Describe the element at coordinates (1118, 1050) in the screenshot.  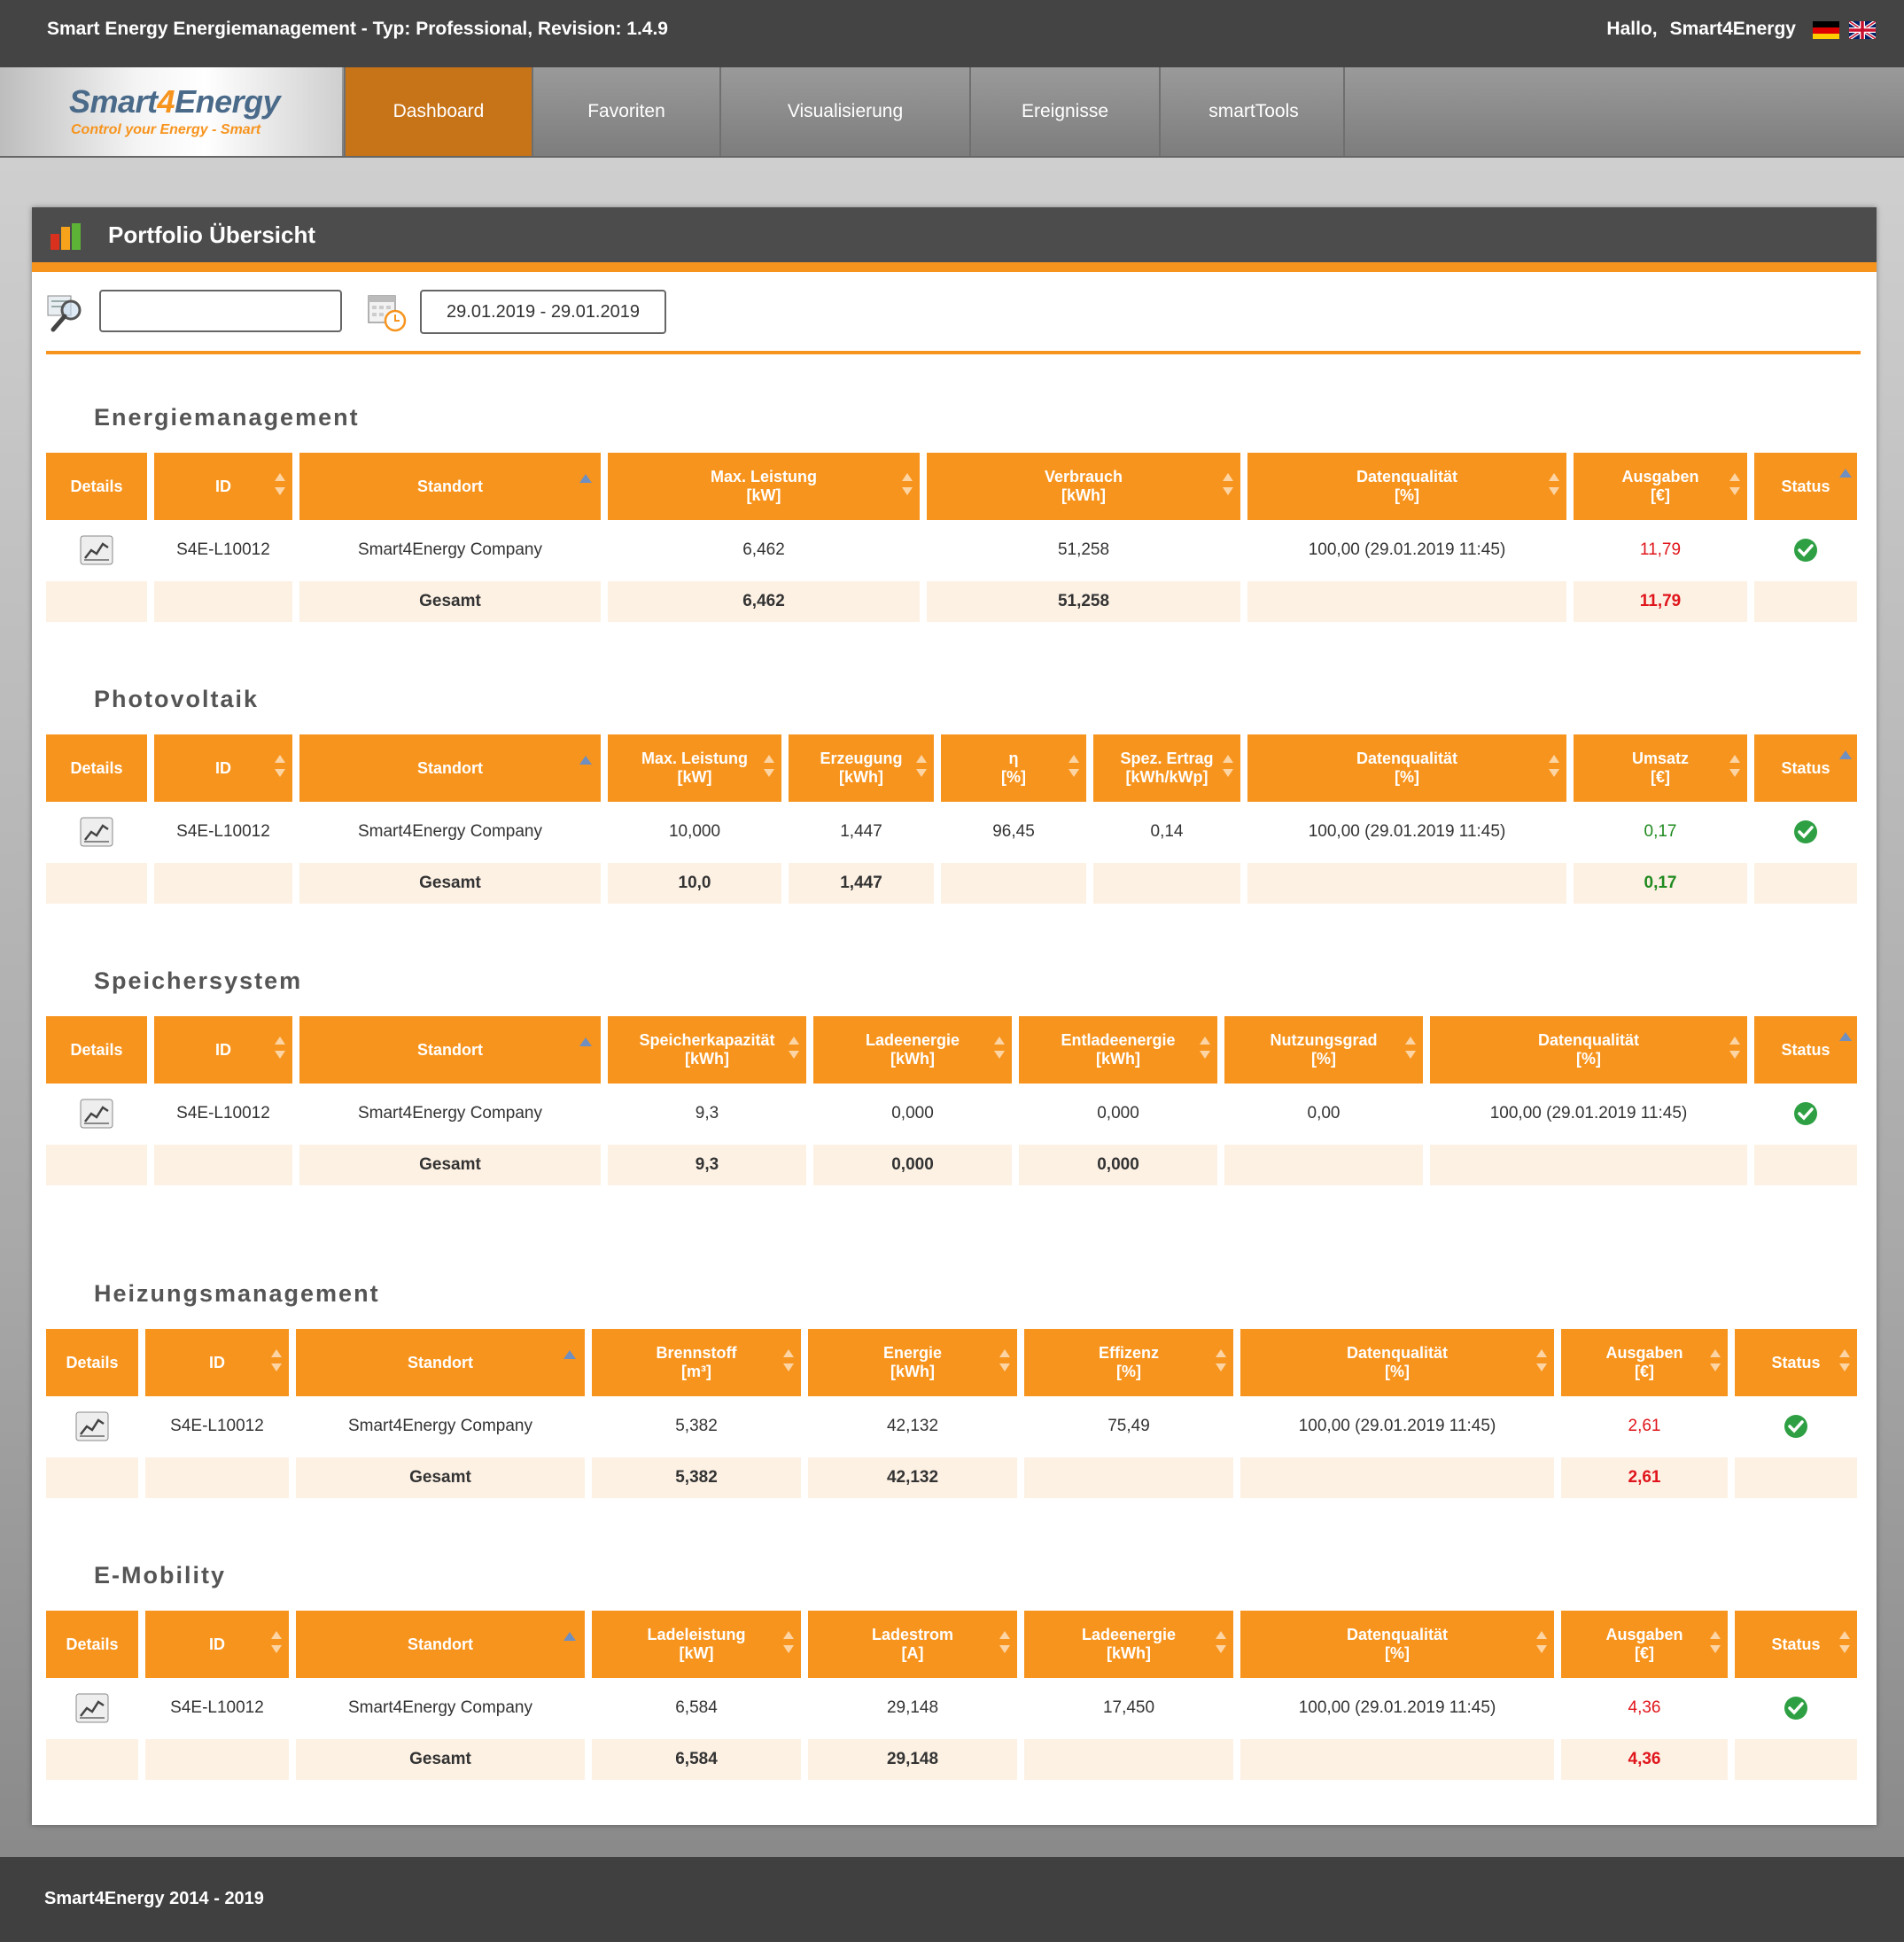
I see `col-header-entladeenergie: Entladeenergie [kWh]` at that location.